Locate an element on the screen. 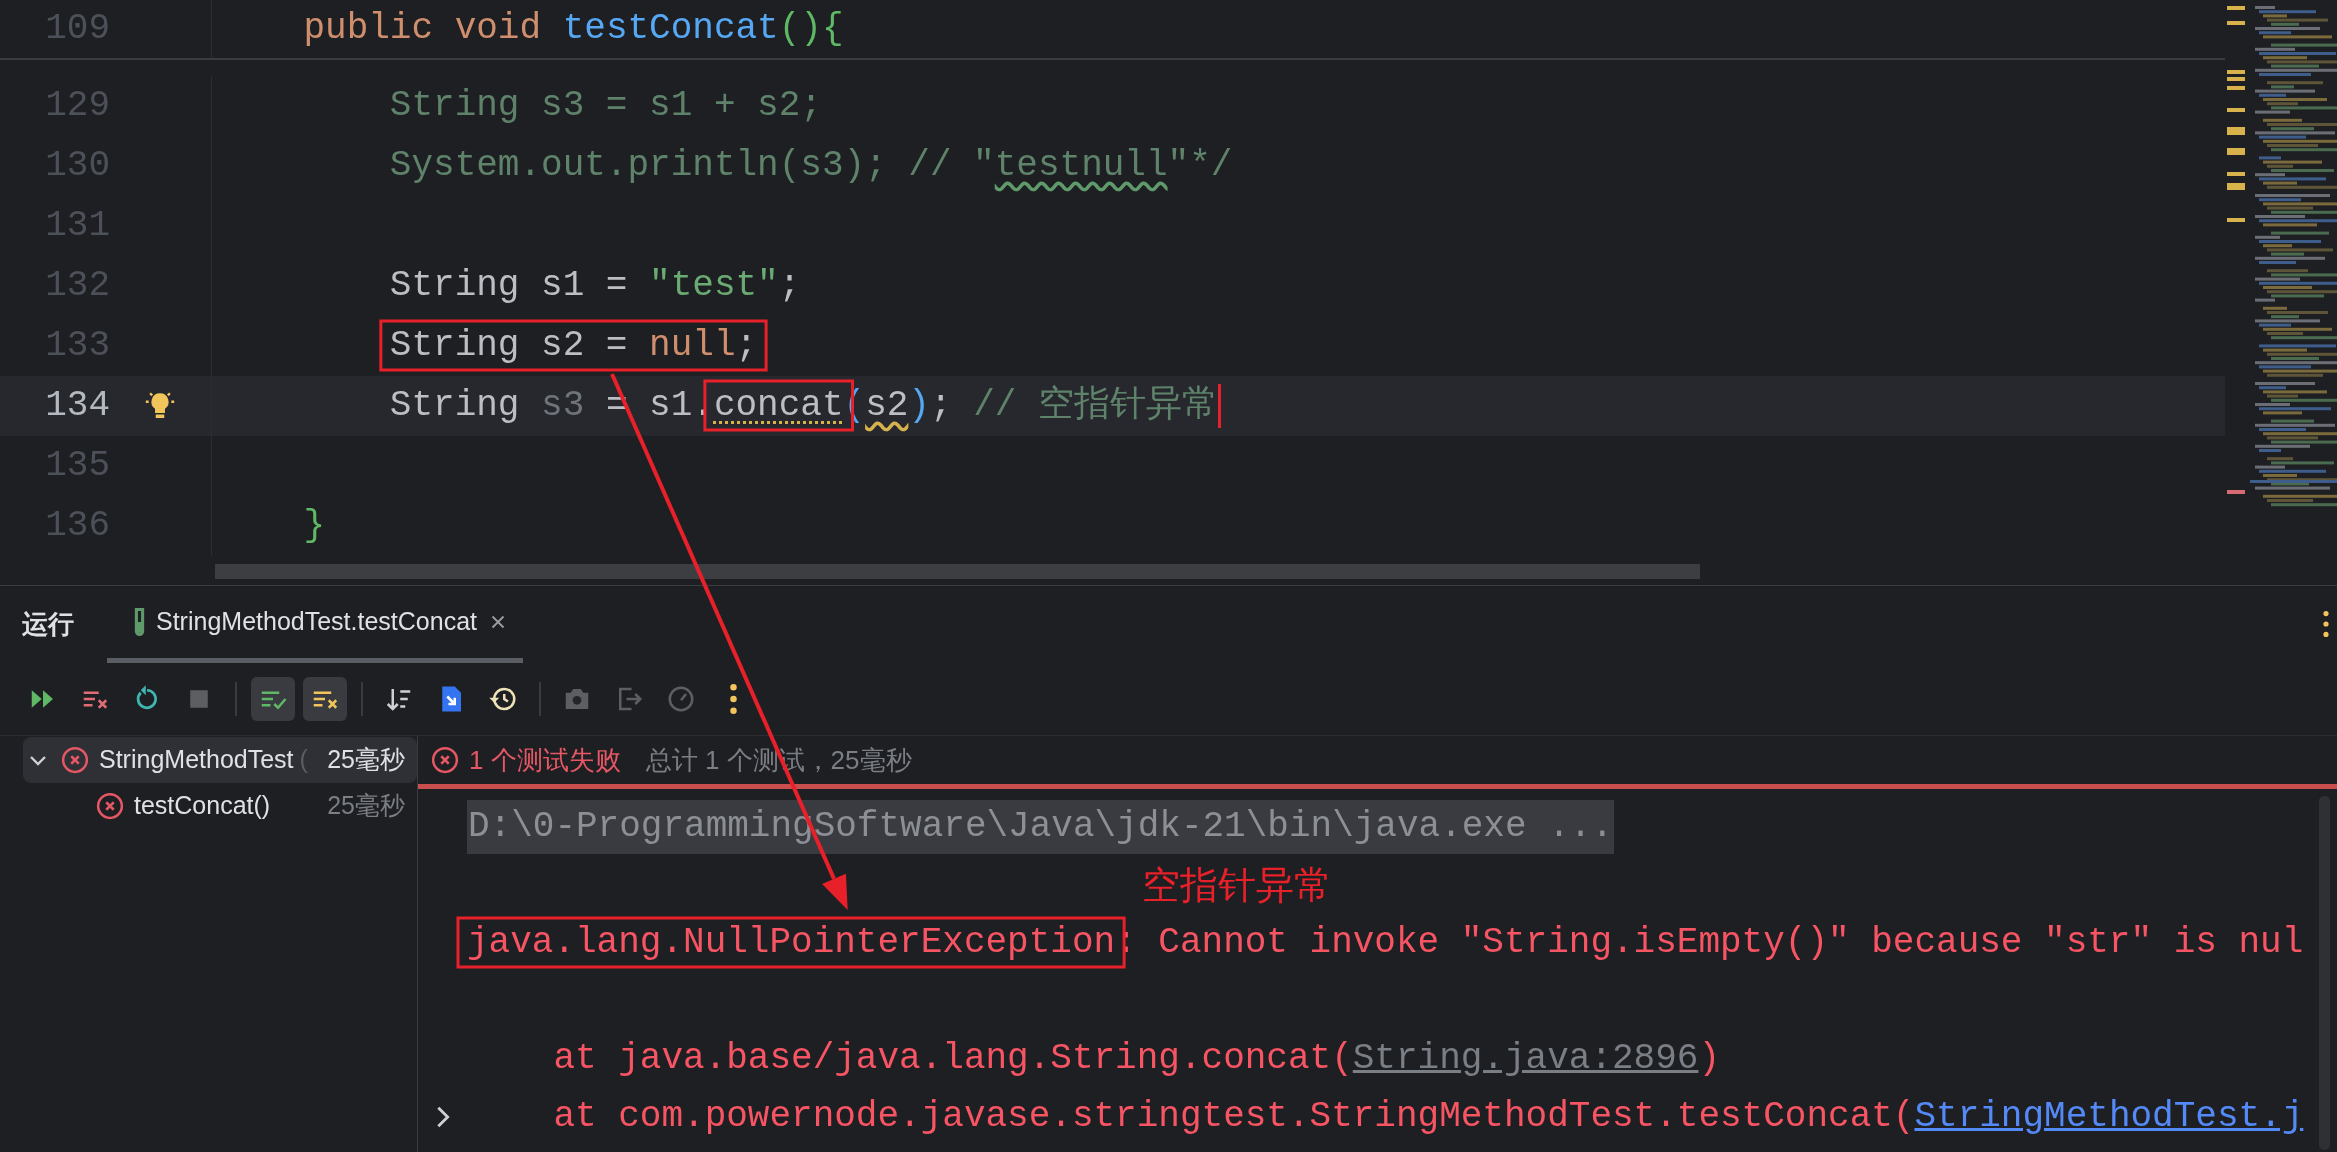 This screenshot has width=2337, height=1152. code-token: String is located at coordinates (455, 405).